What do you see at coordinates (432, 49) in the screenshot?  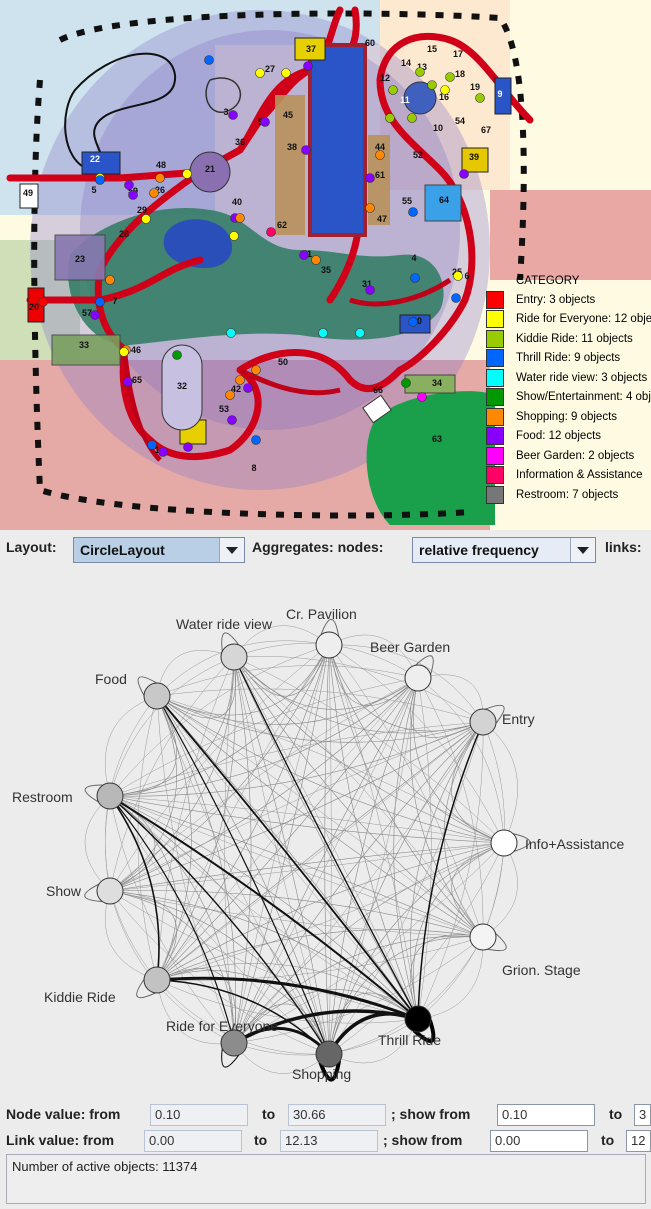 I see `map-object-label: 15` at bounding box center [432, 49].